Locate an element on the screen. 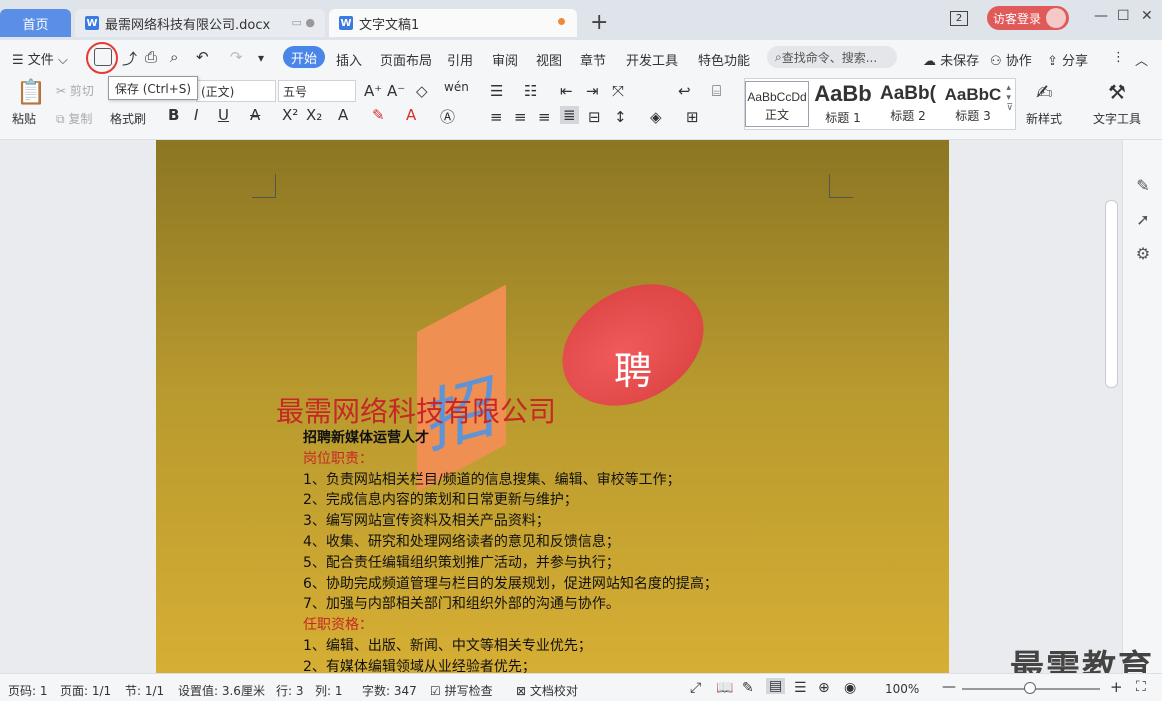 The image size is (1162, 701). tab-references: 引用 is located at coordinates (460, 59).